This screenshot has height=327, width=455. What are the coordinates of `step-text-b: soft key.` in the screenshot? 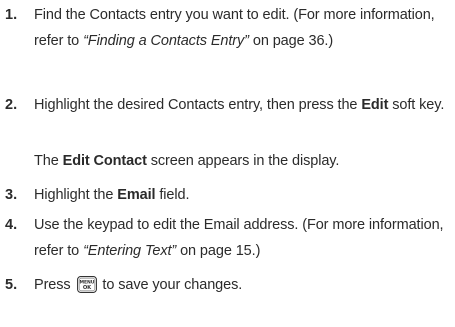 It's located at (416, 105).